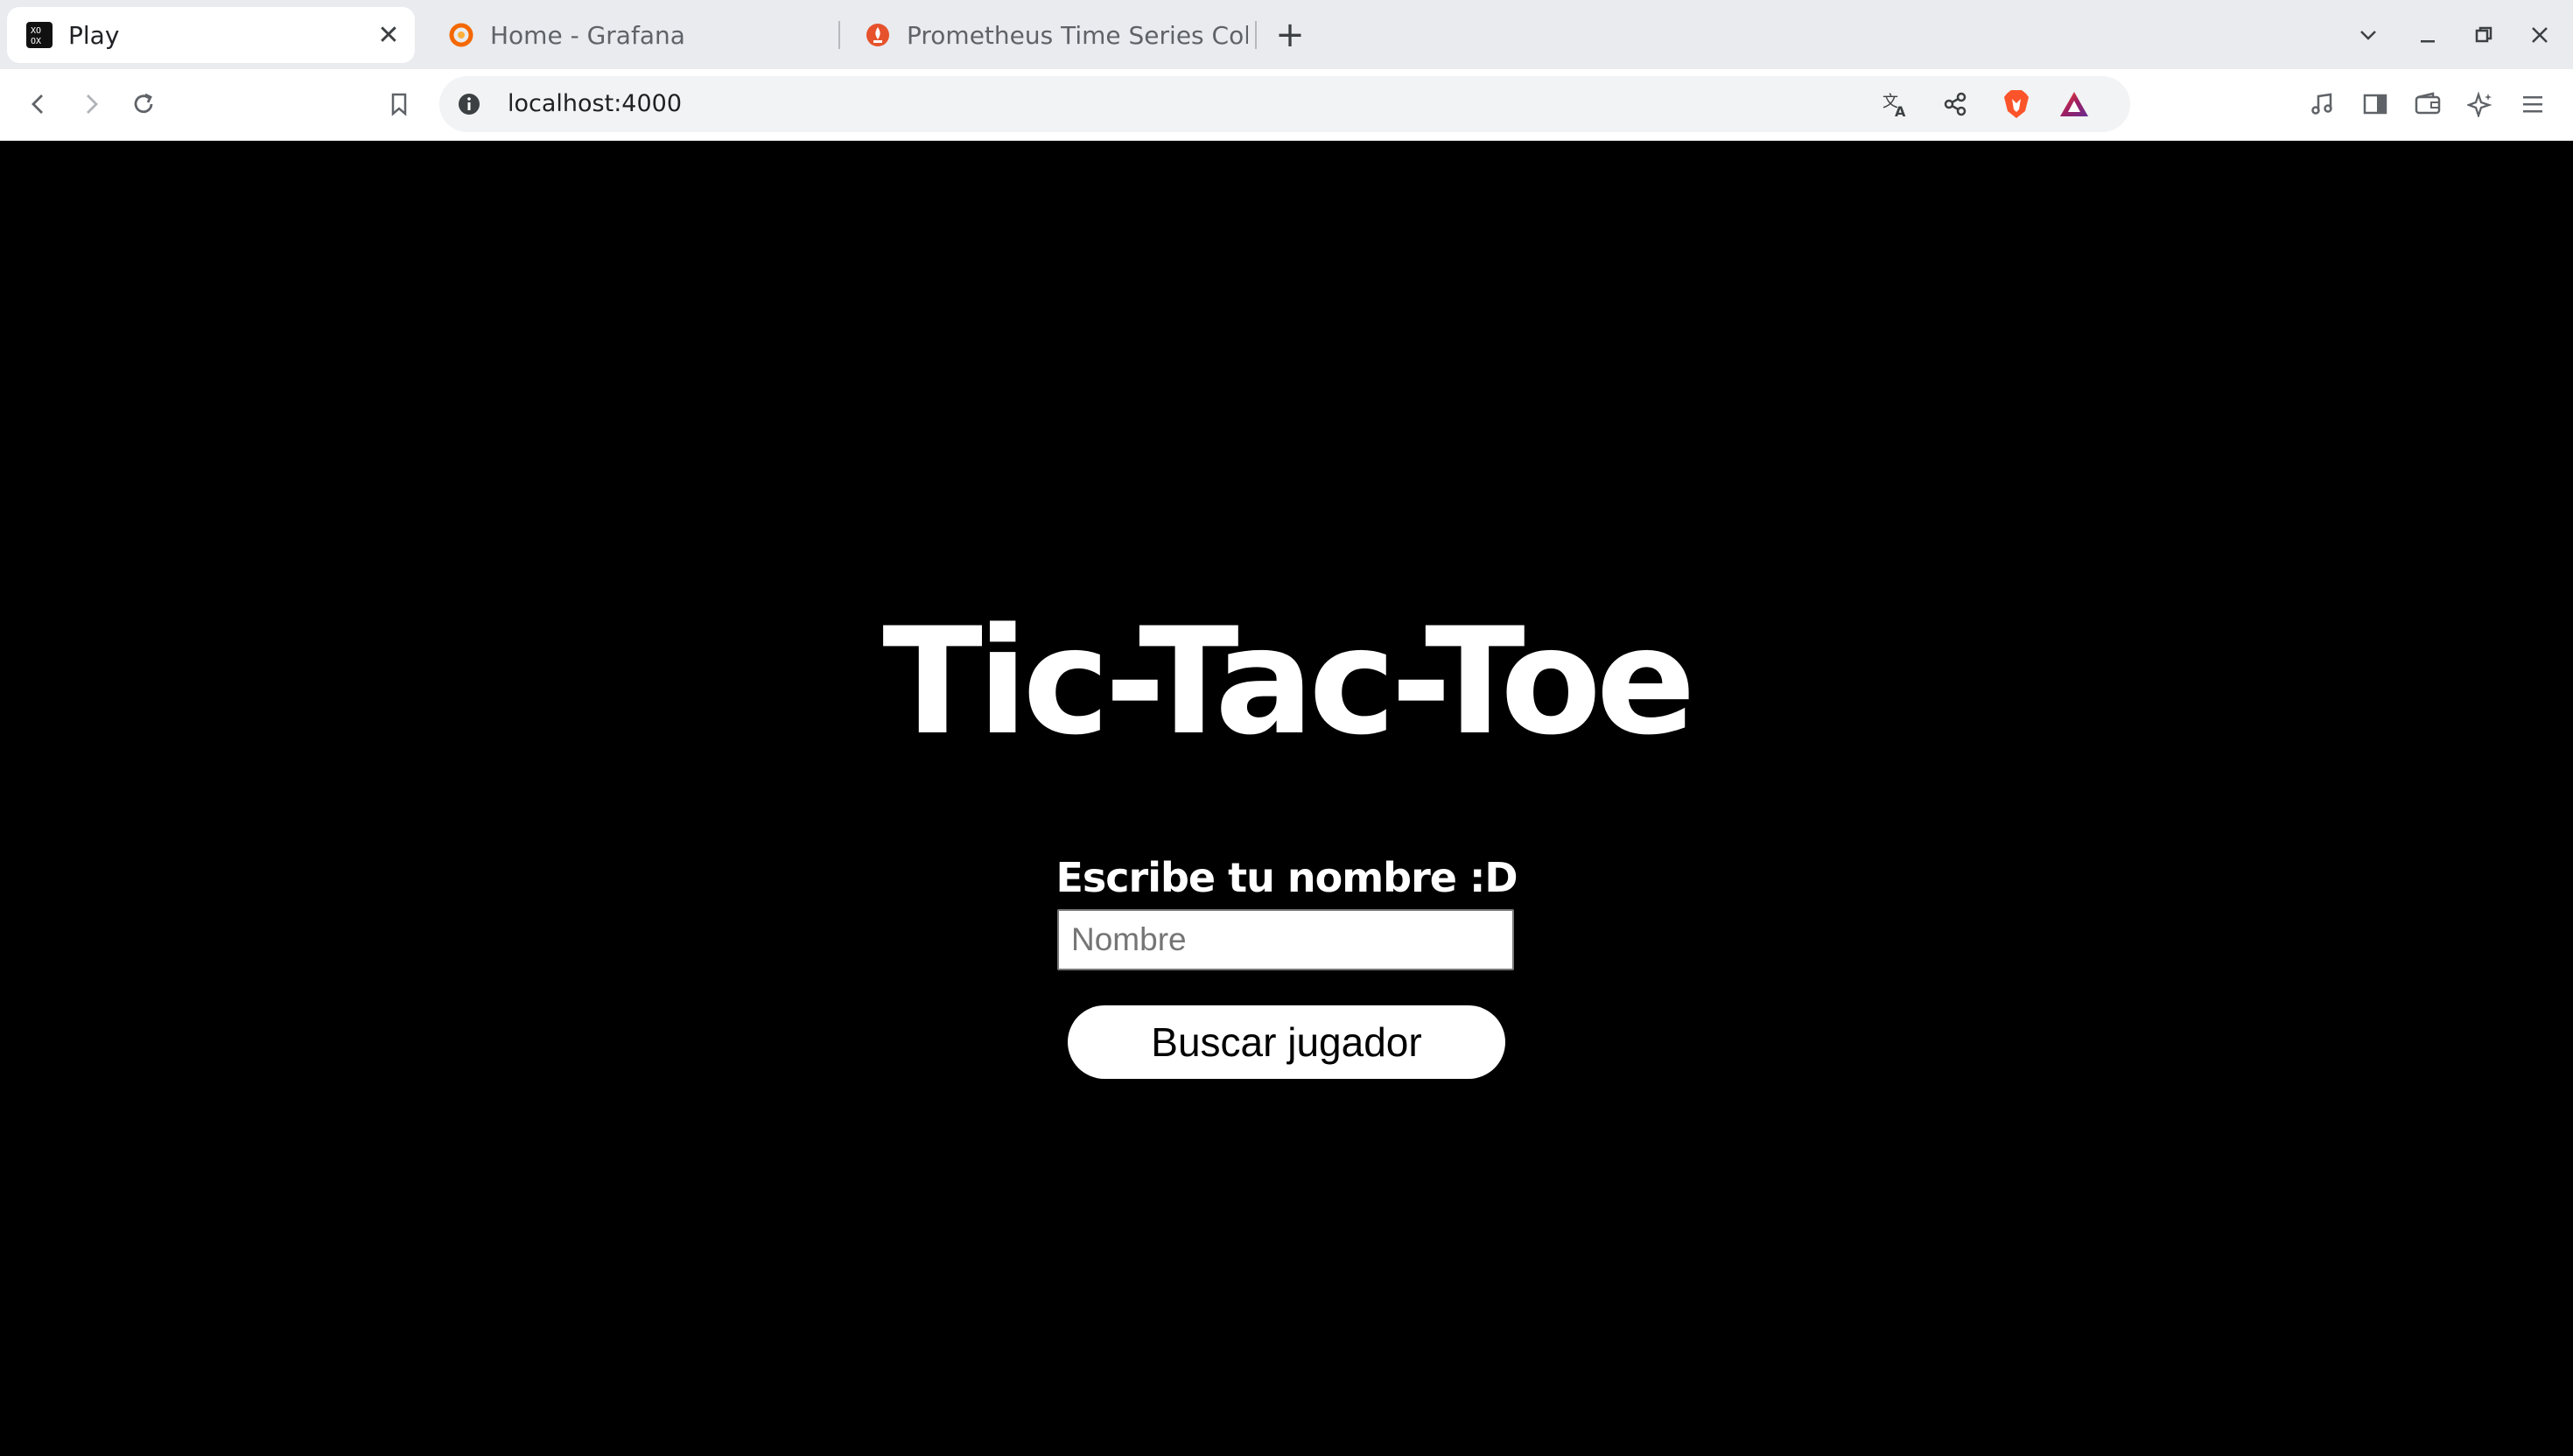 This screenshot has width=2573, height=1456. What do you see at coordinates (1290, 35) in the screenshot?
I see `new-tab-button: +` at bounding box center [1290, 35].